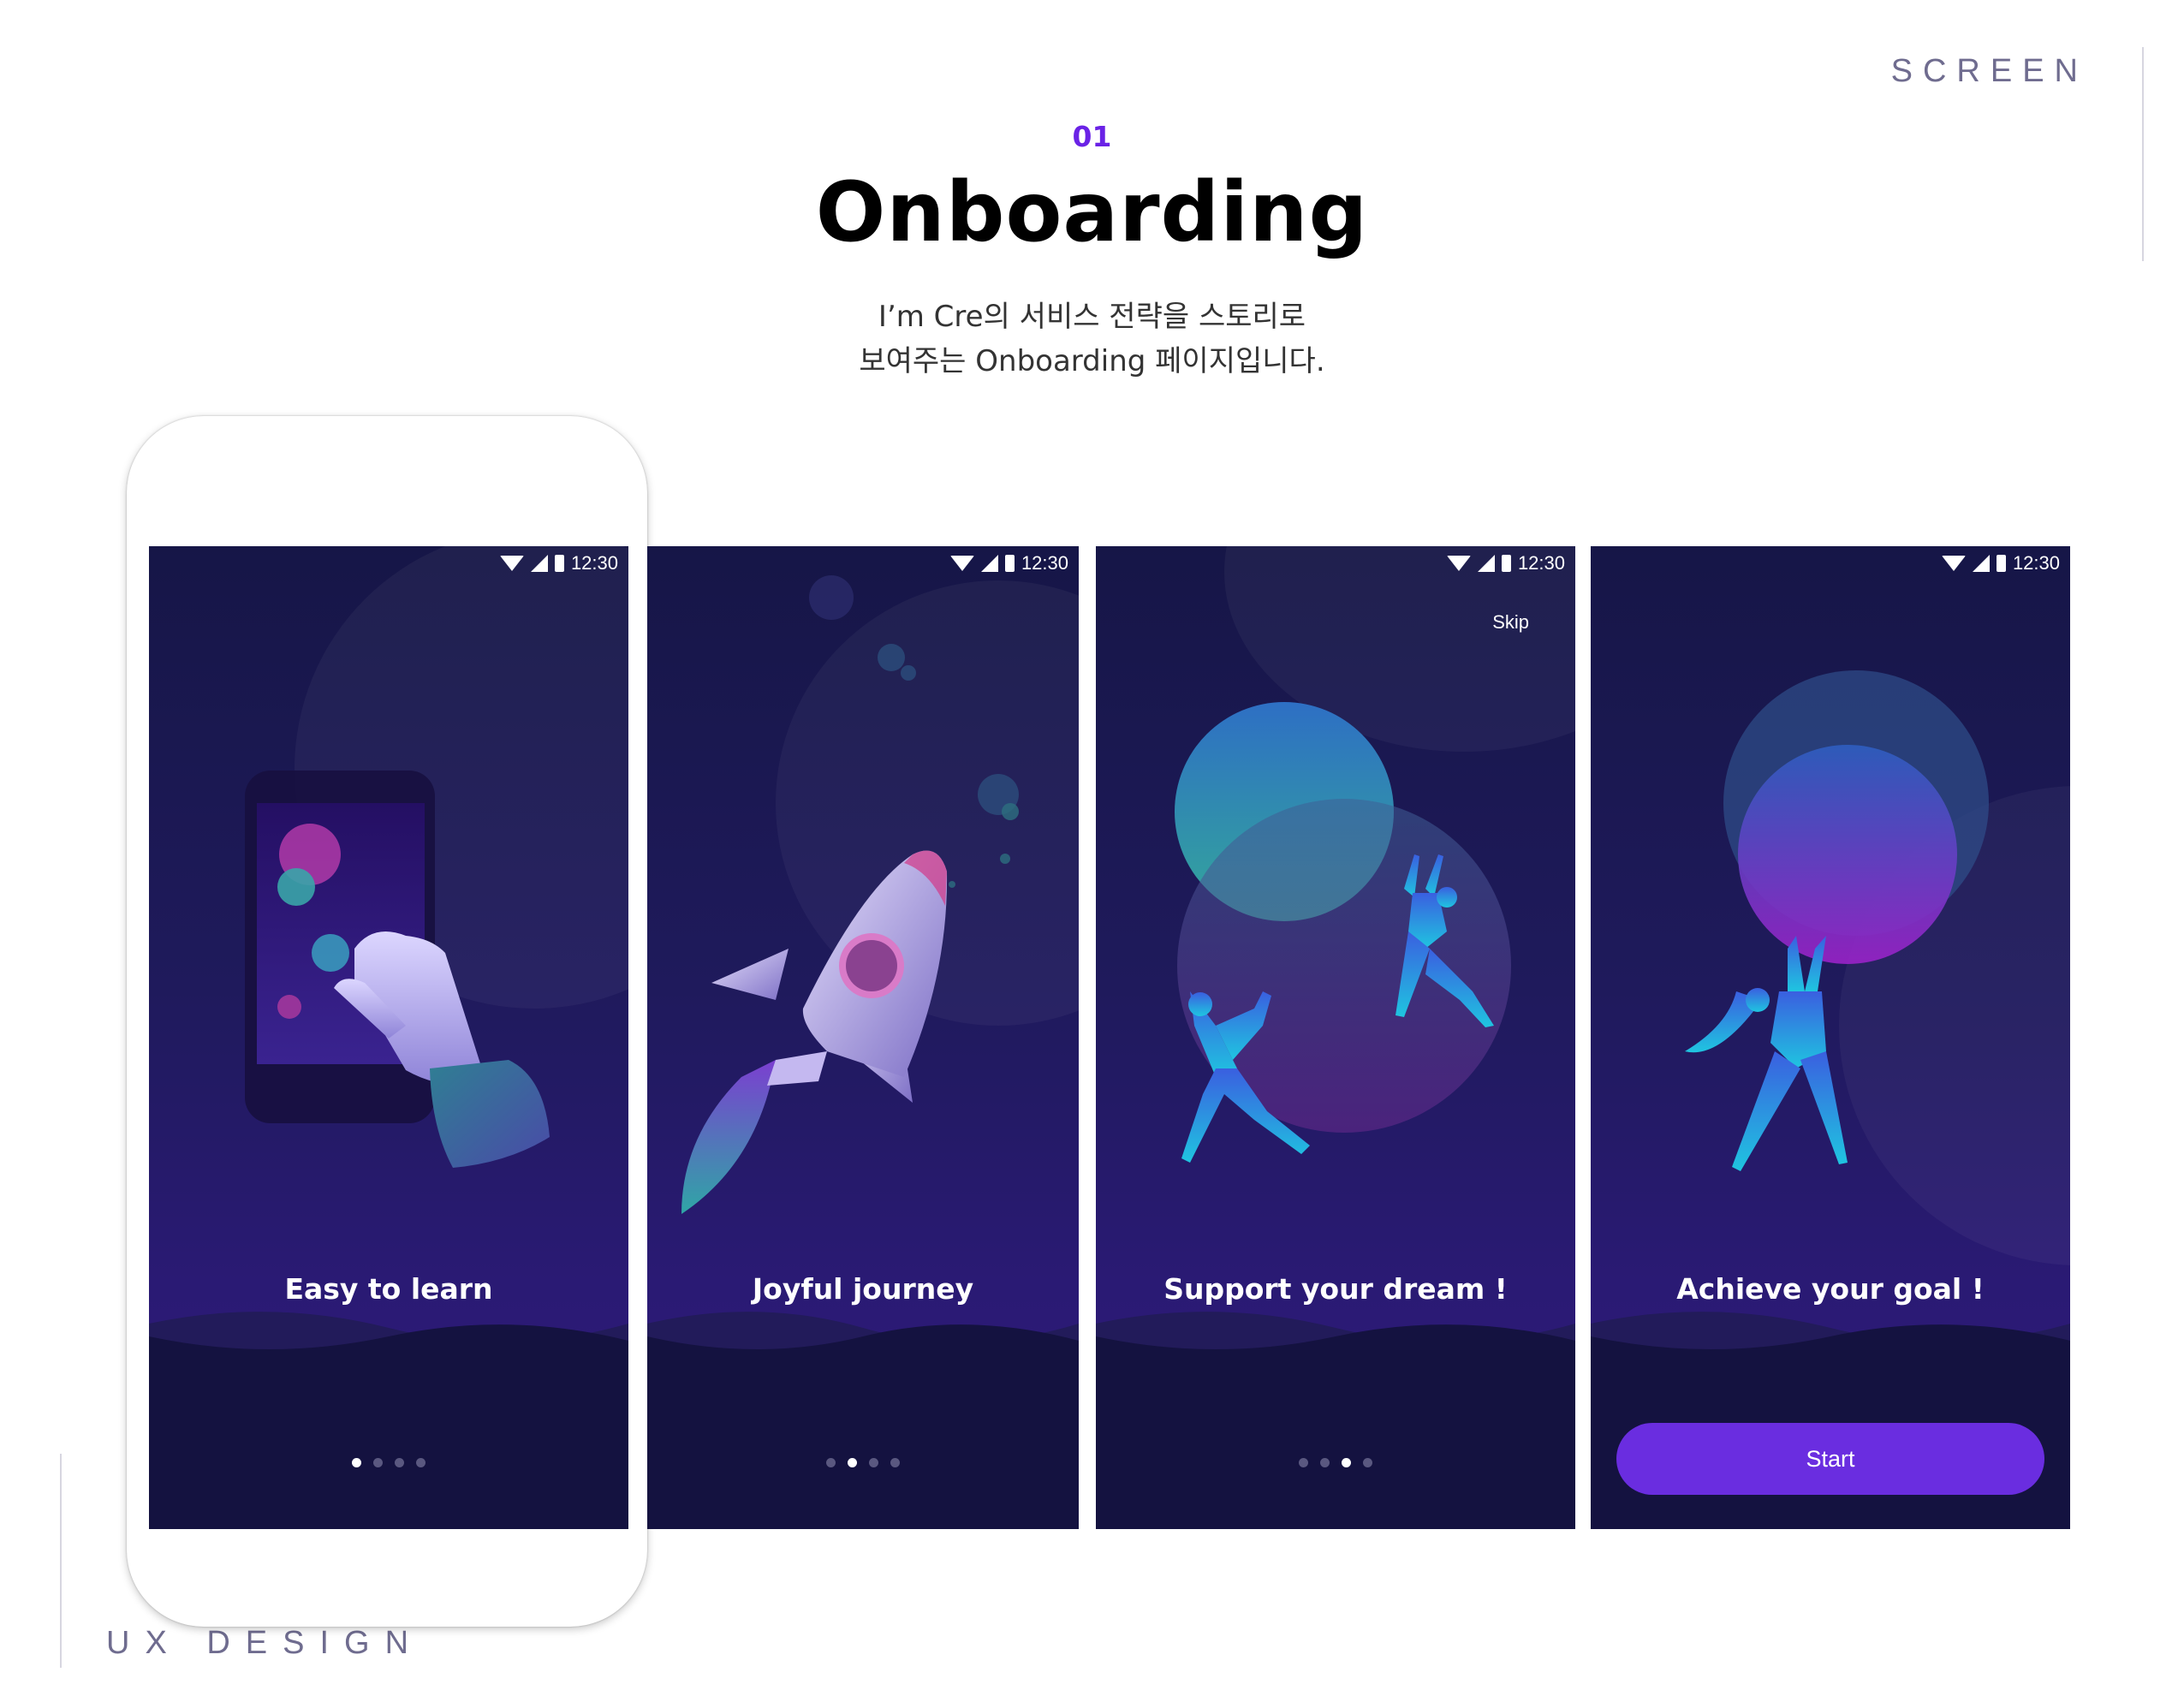  I want to click on start-button: Start, so click(1830, 1459).